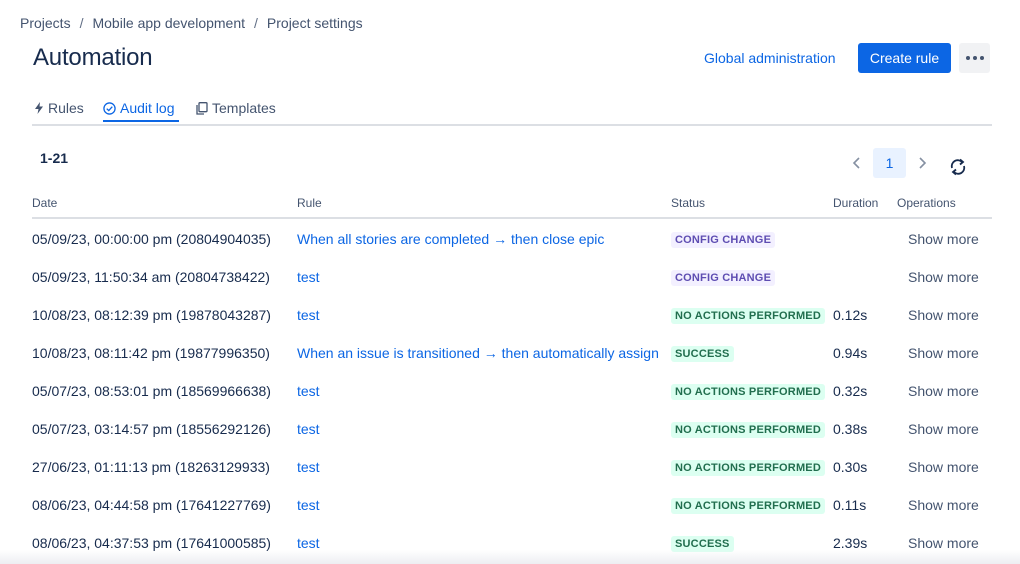  I want to click on copy-icon, so click(202, 108).